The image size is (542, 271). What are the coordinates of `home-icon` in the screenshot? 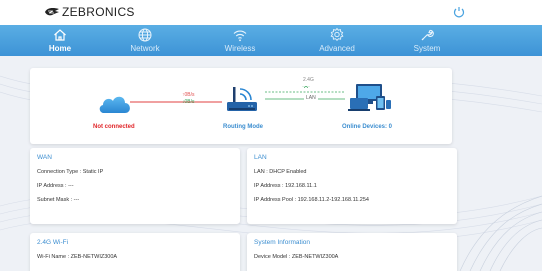 It's located at (60, 35).